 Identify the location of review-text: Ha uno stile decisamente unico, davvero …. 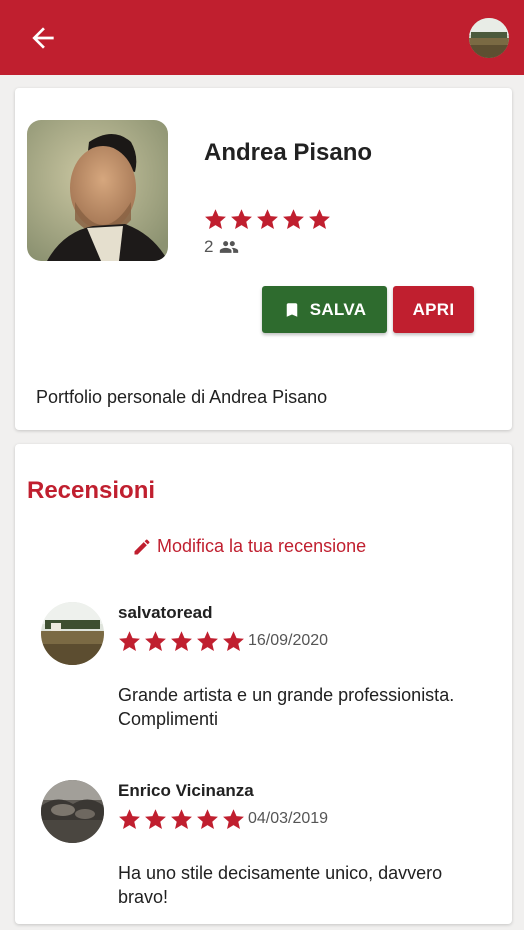
(280, 885).